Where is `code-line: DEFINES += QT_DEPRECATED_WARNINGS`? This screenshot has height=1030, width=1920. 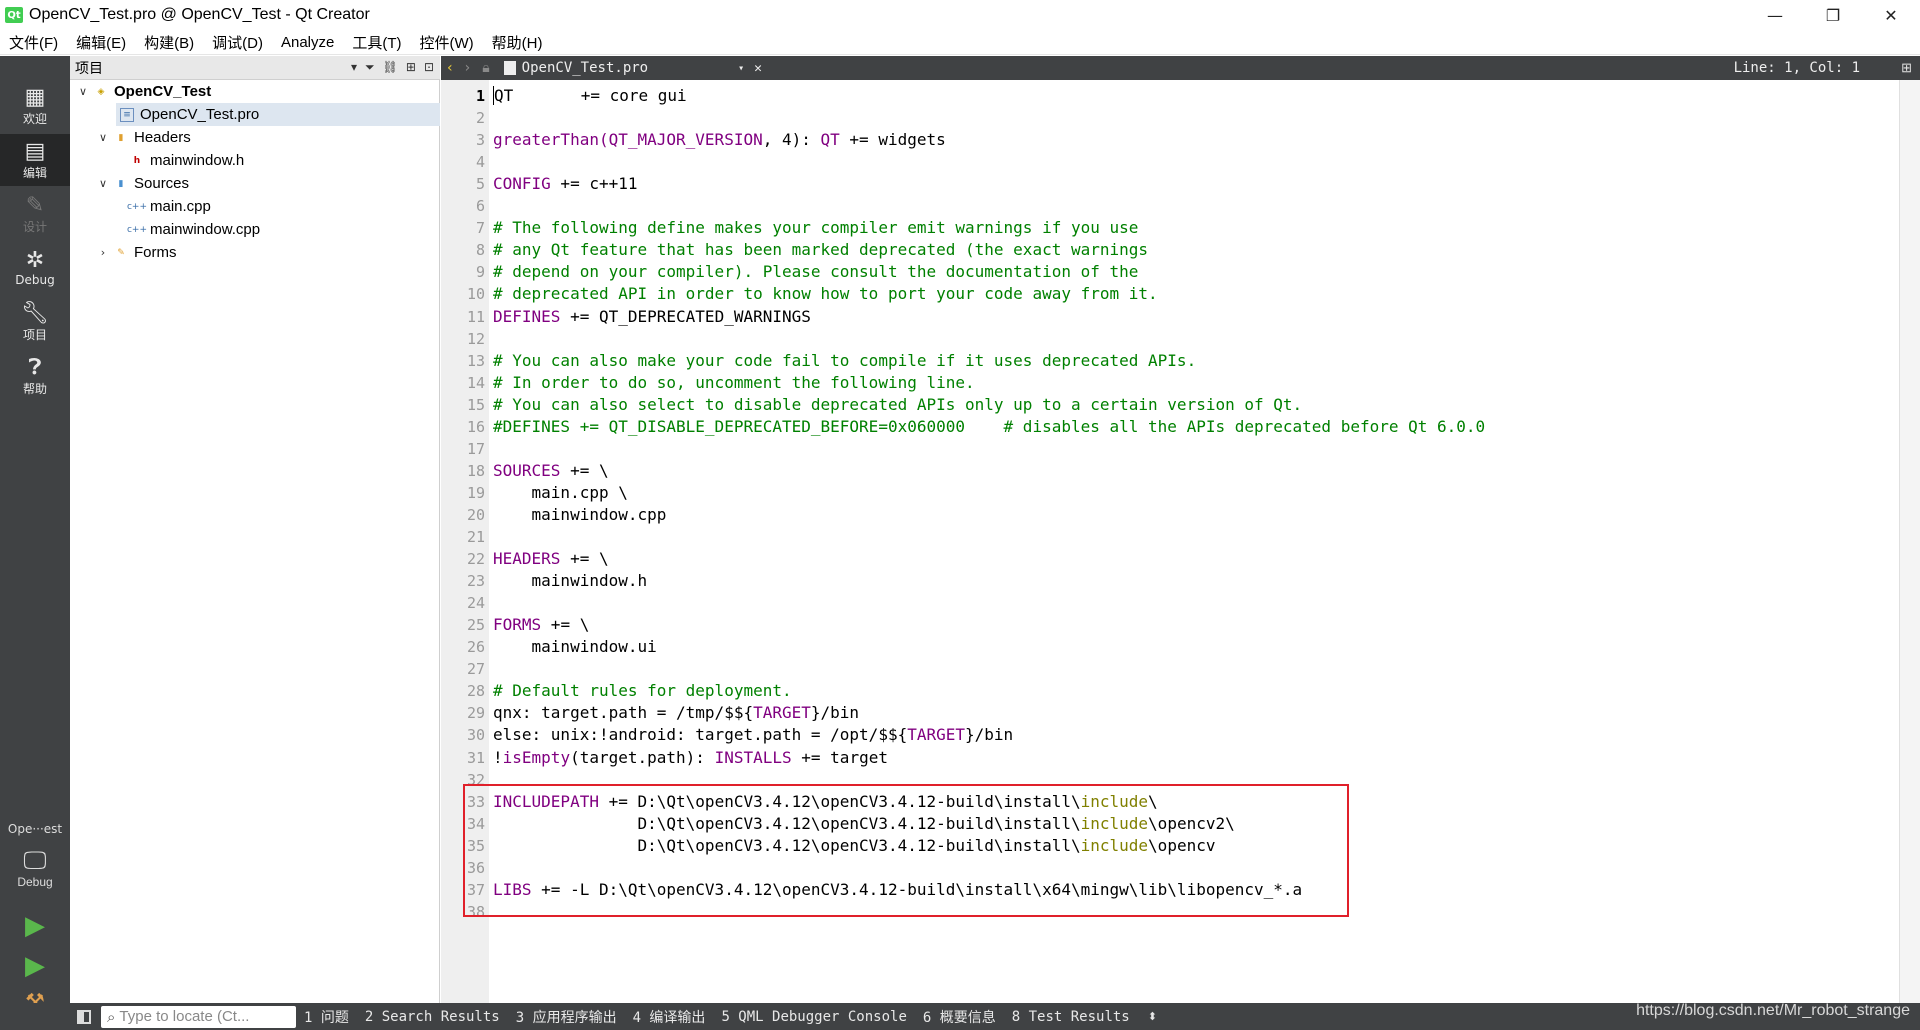
code-line: DEFINES += QT_DEPRECATED_WARNINGS is located at coordinates (652, 317).